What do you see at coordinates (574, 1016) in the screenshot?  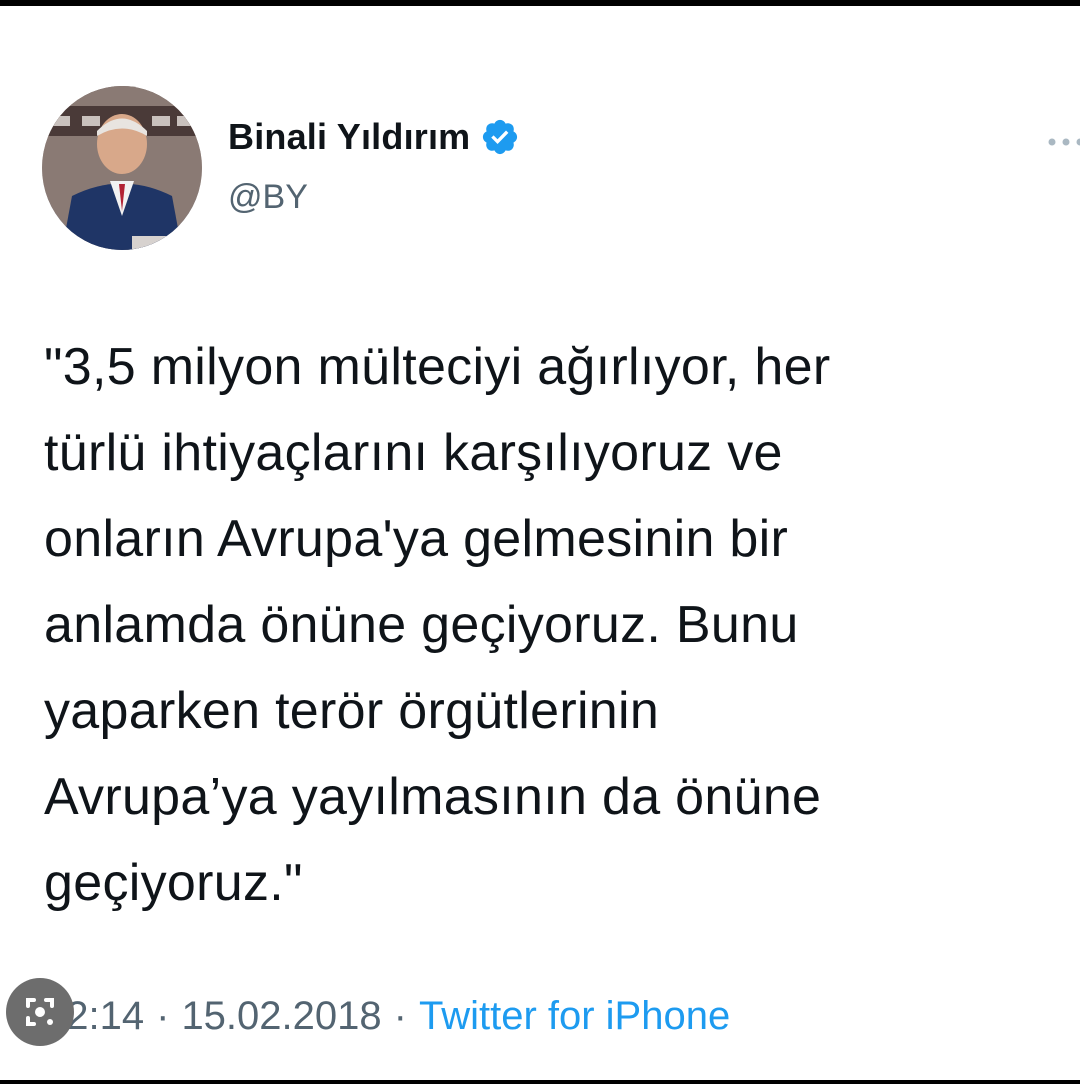 I see `tweet-source-link: Twitter for iPhone` at bounding box center [574, 1016].